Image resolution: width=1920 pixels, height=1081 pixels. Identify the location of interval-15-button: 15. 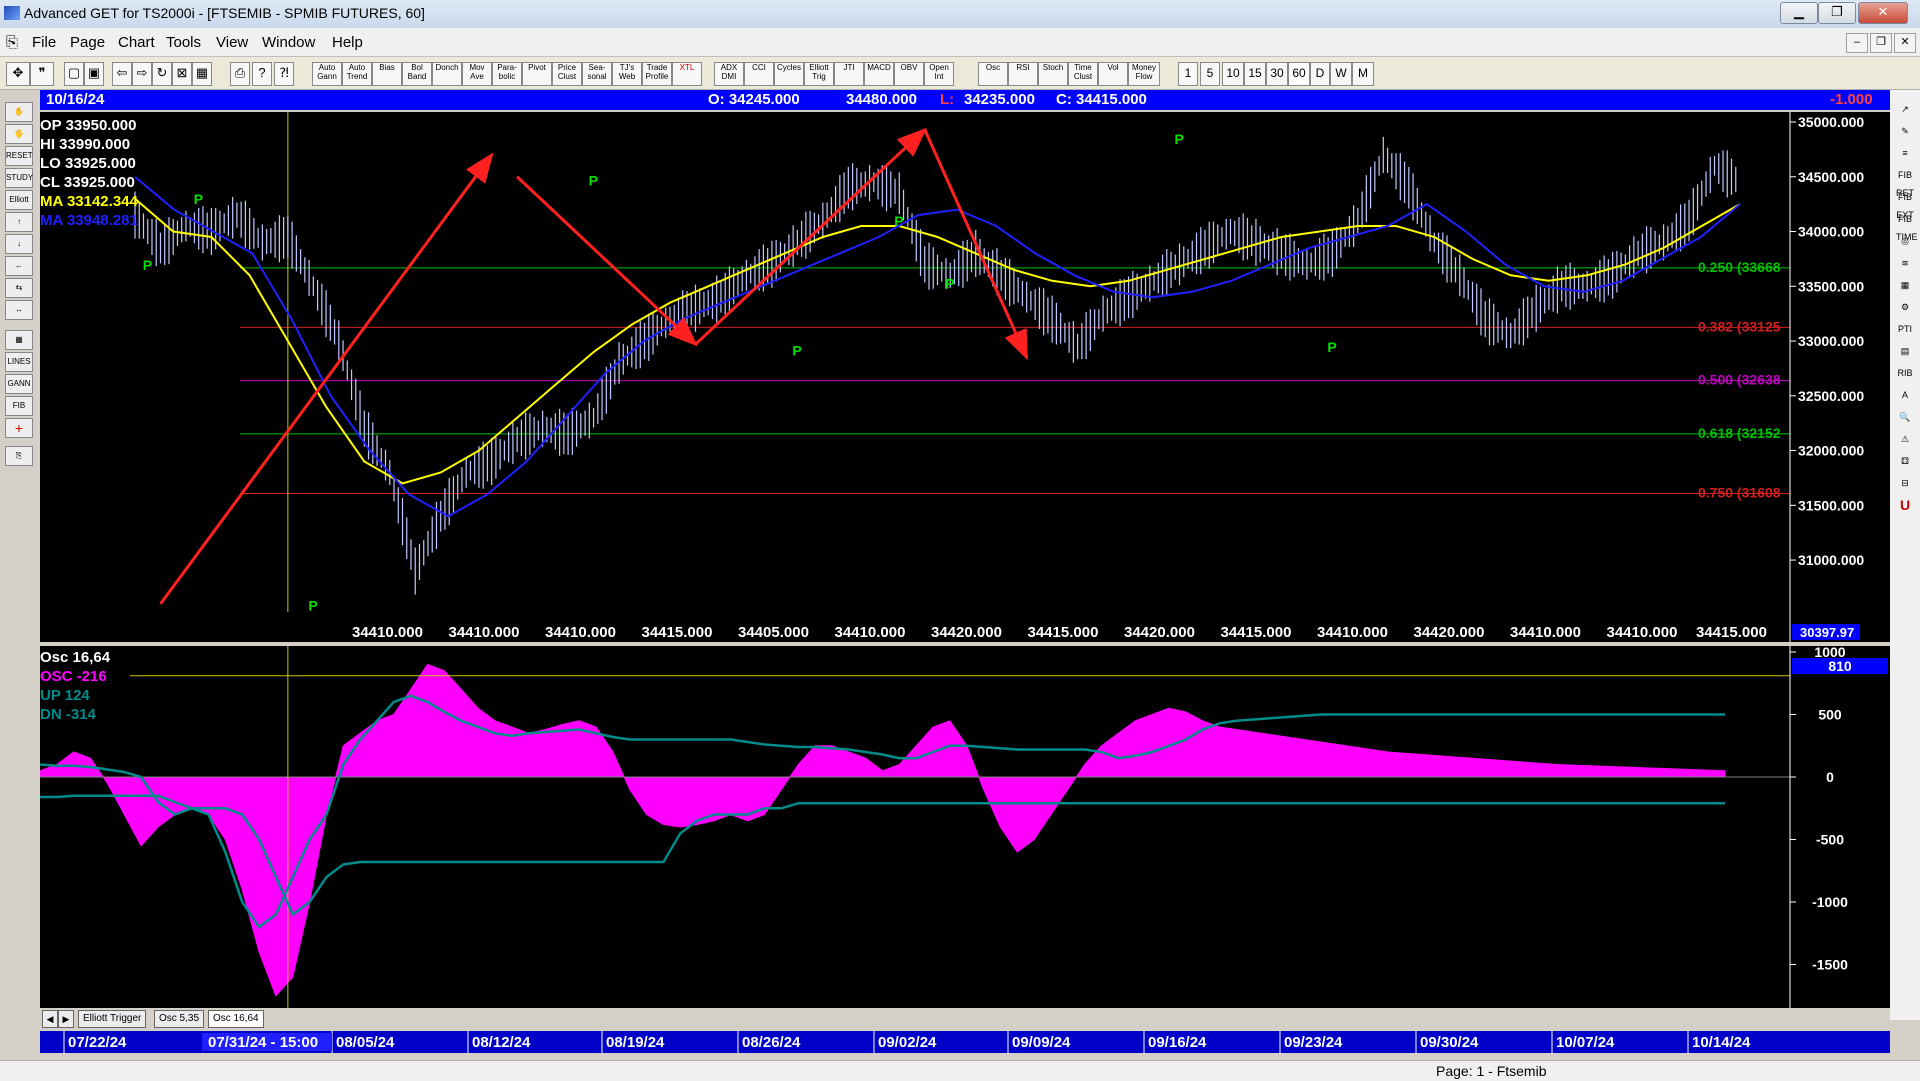
(1255, 74).